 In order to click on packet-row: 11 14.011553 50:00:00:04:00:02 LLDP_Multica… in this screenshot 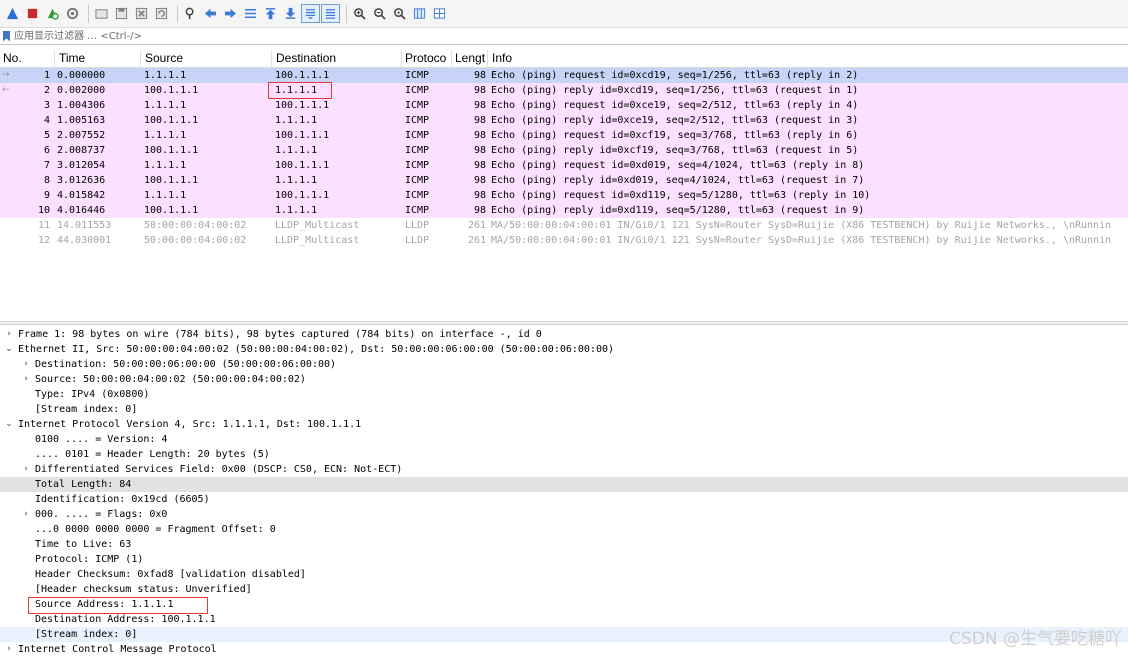, I will do `click(564, 225)`.